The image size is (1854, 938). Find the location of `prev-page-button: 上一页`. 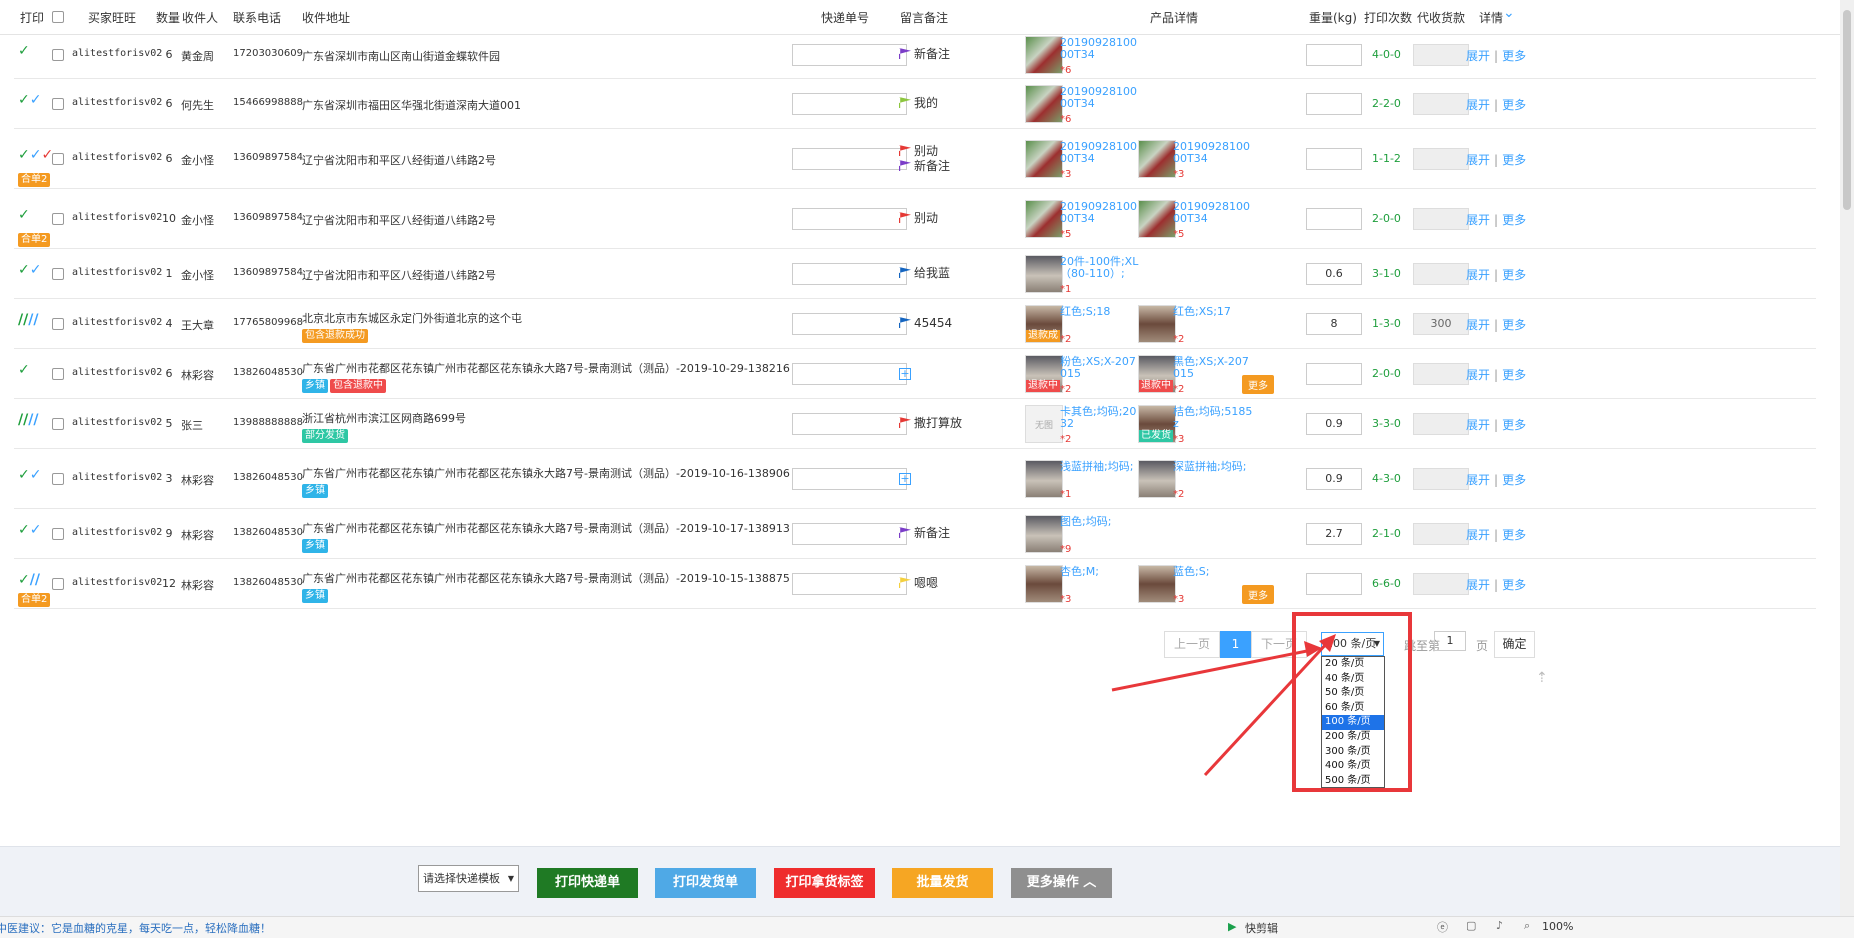

prev-page-button: 上一页 is located at coordinates (1192, 644).